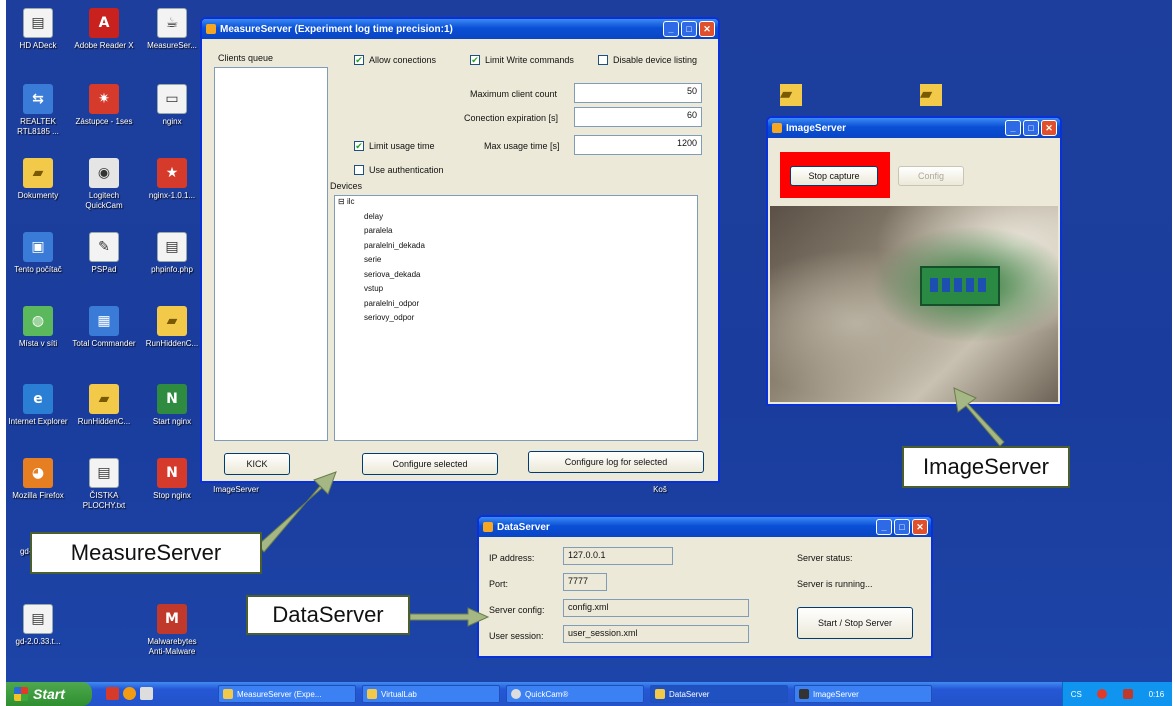 The width and height of the screenshot is (1175, 706). I want to click on disable-listing-checkbox: Disable device listing, so click(647, 60).